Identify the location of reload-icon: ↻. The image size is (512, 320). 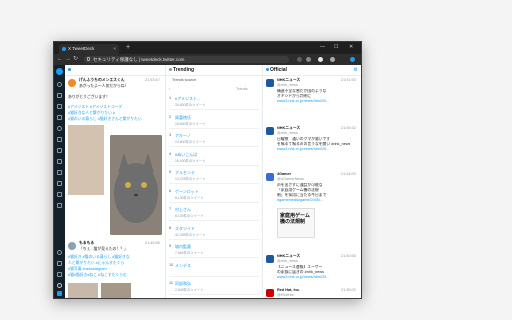
(75, 59).